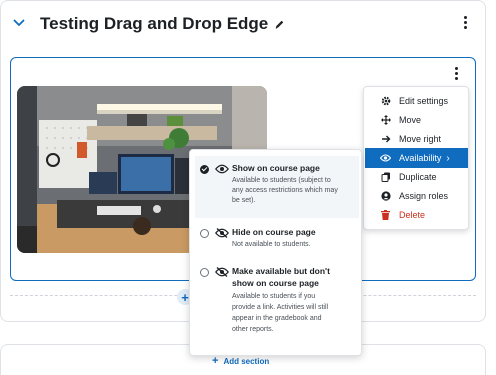 The height and width of the screenshot is (375, 496). What do you see at coordinates (385, 196) in the screenshot?
I see `user-icon` at bounding box center [385, 196].